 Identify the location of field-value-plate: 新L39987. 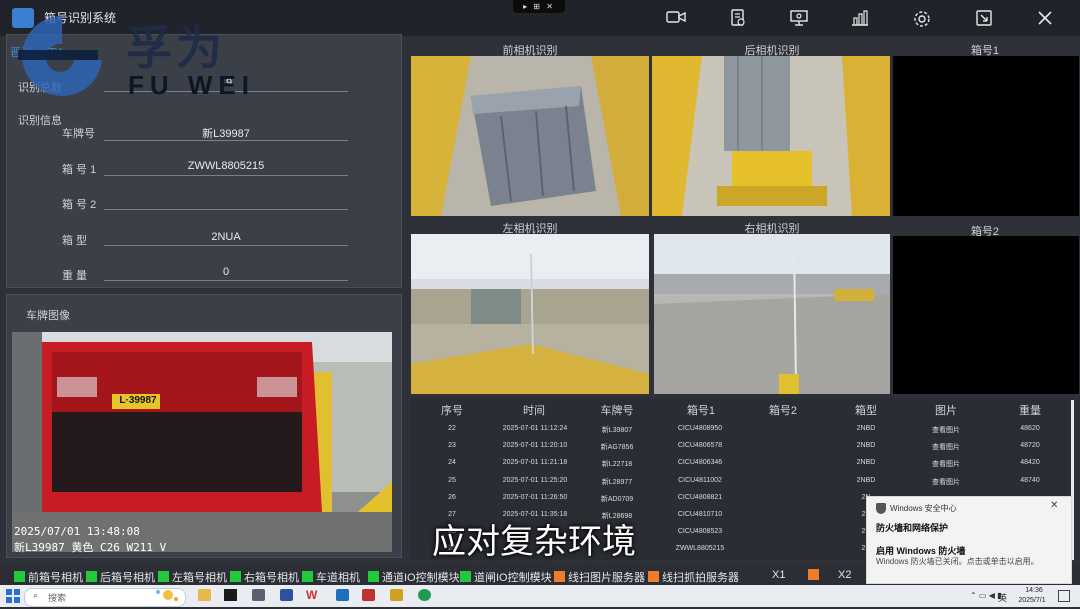
(226, 134).